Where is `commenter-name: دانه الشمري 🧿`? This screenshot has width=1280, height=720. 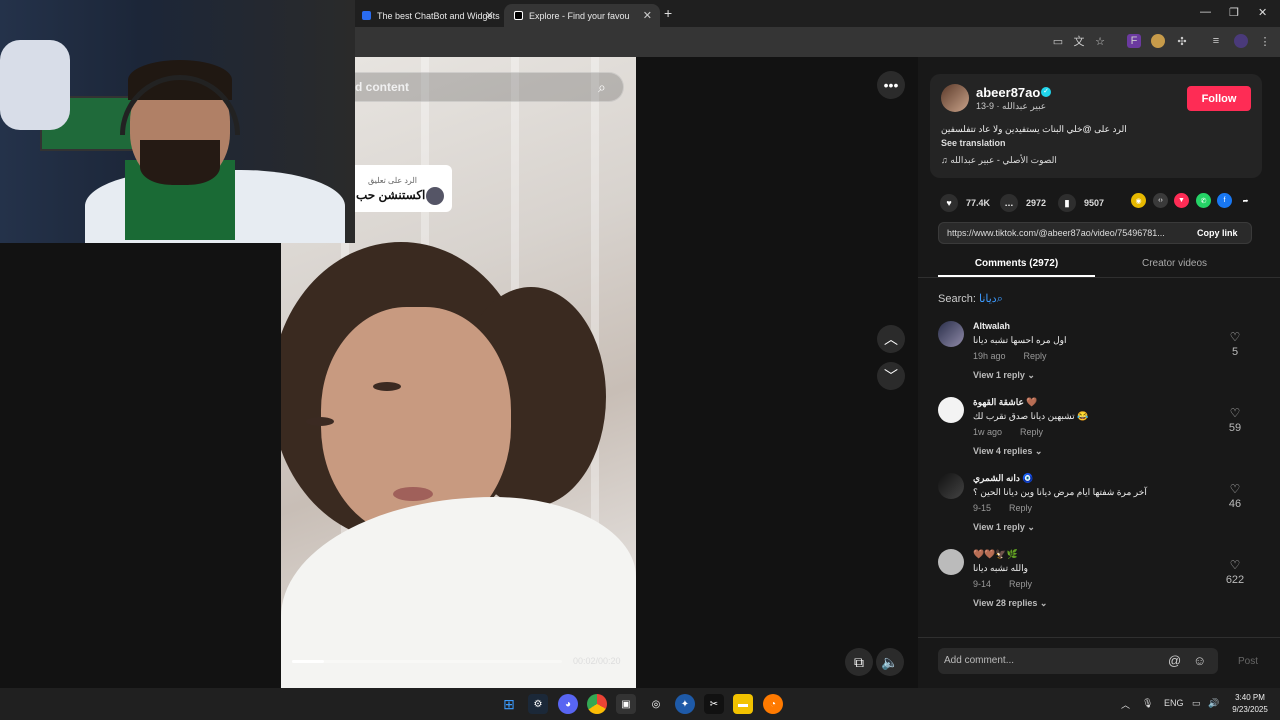
commenter-name: دانه الشمري 🧿 is located at coordinates (1003, 478).